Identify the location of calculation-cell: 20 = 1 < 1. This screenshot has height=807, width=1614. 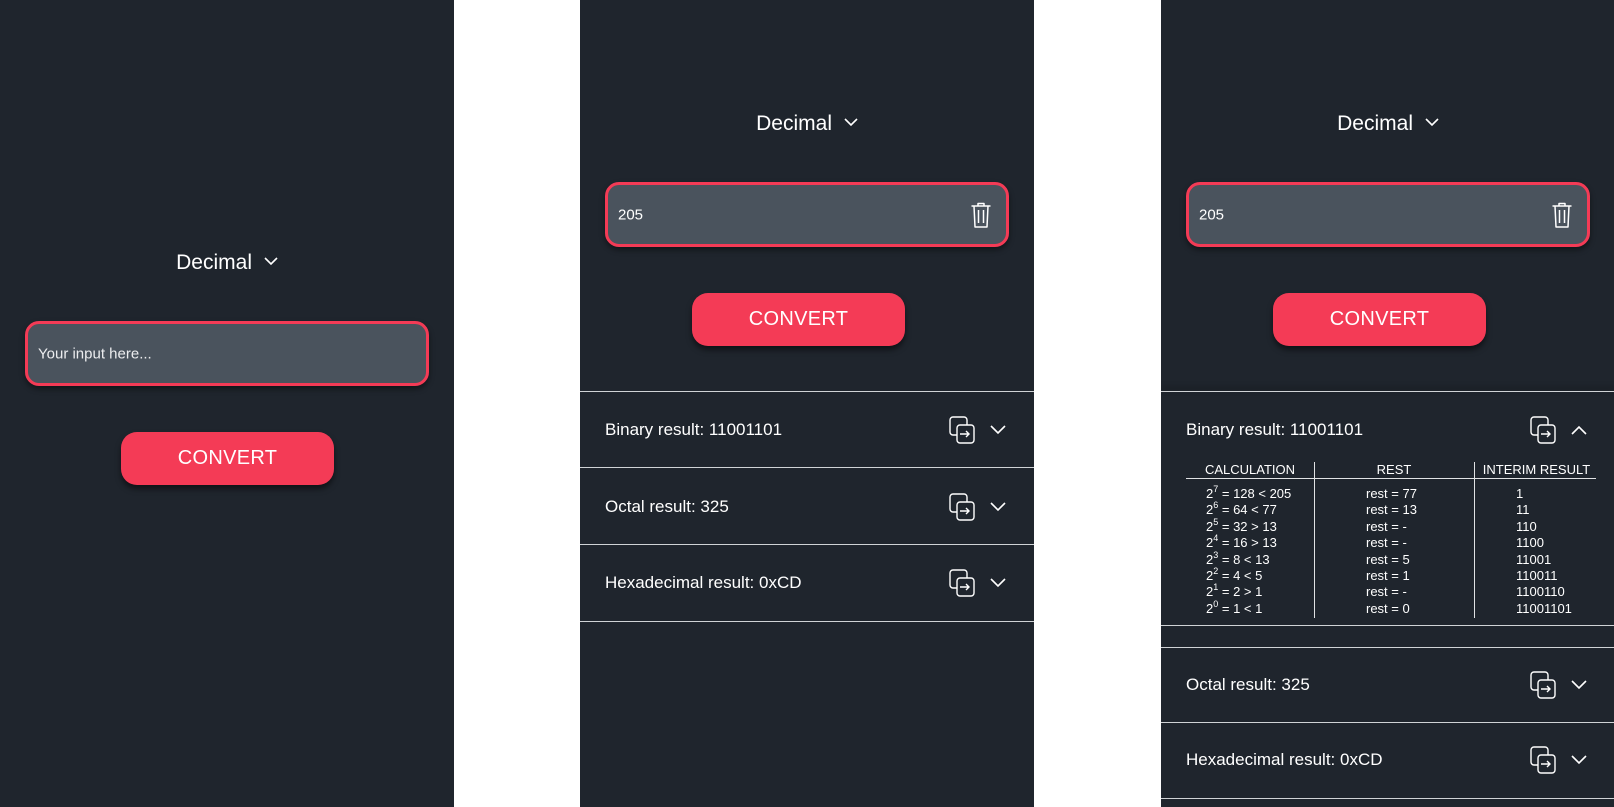
(1234, 607).